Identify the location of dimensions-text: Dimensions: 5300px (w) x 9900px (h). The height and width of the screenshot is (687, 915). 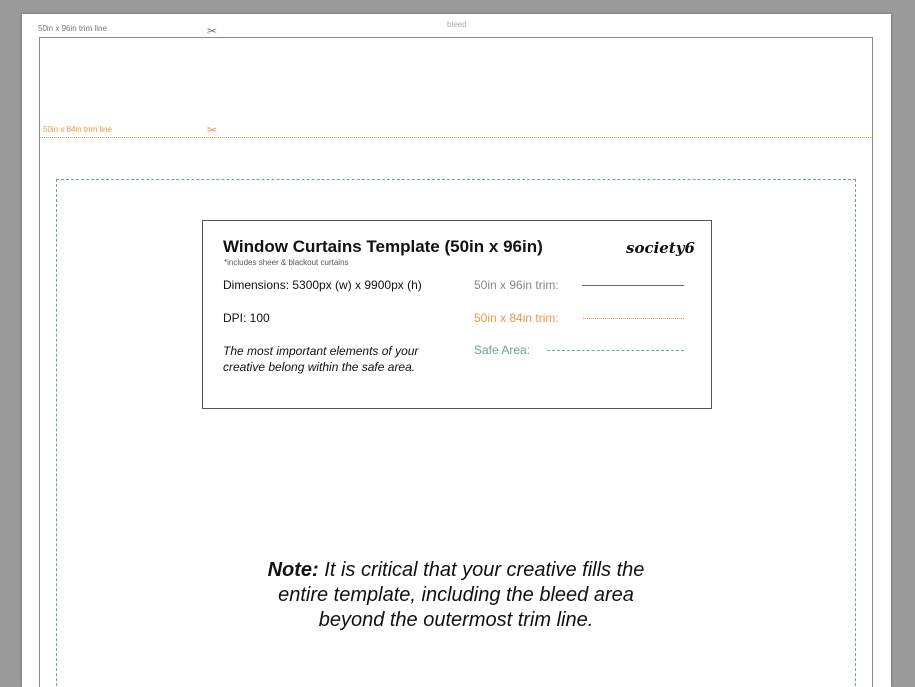
(322, 285).